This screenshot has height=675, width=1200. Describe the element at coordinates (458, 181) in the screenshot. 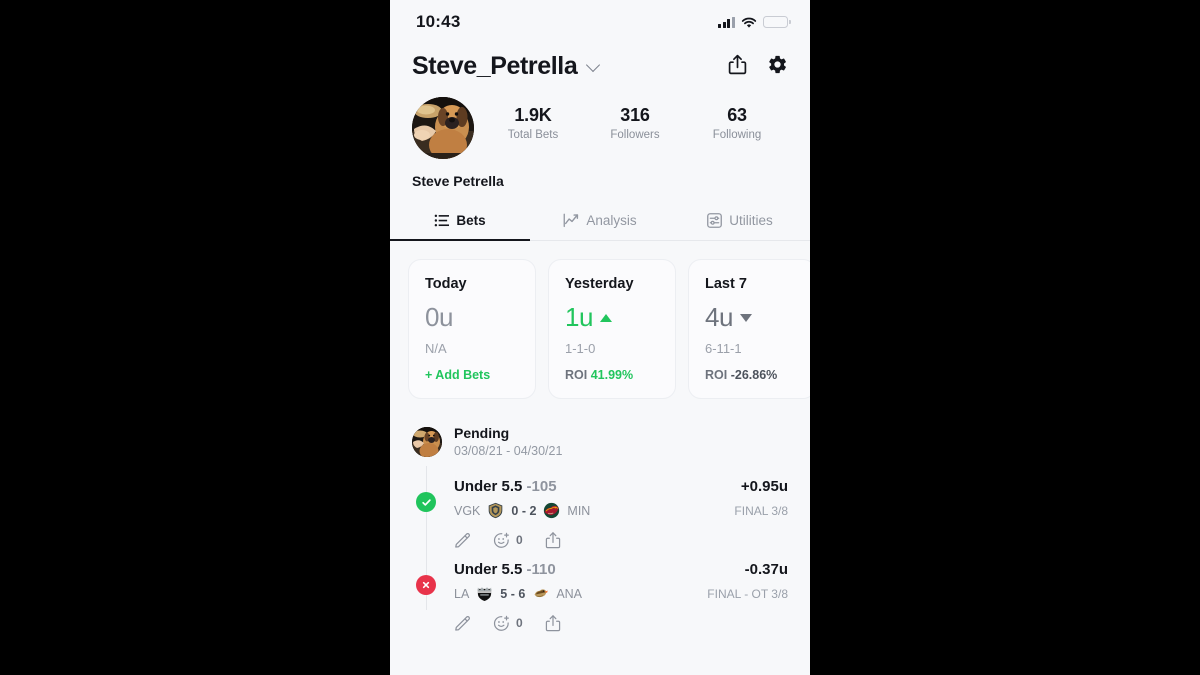

I see `profile-full-name: Steve Petrella` at that location.